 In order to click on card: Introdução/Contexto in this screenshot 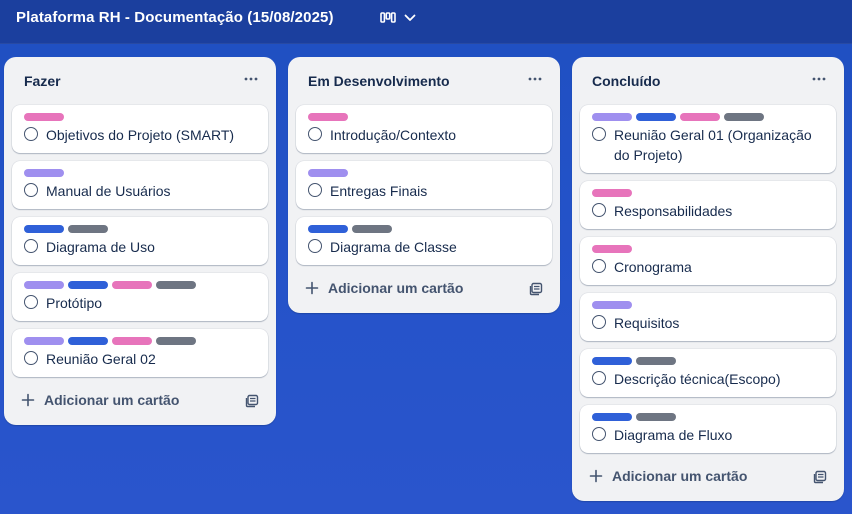, I will do `click(424, 129)`.